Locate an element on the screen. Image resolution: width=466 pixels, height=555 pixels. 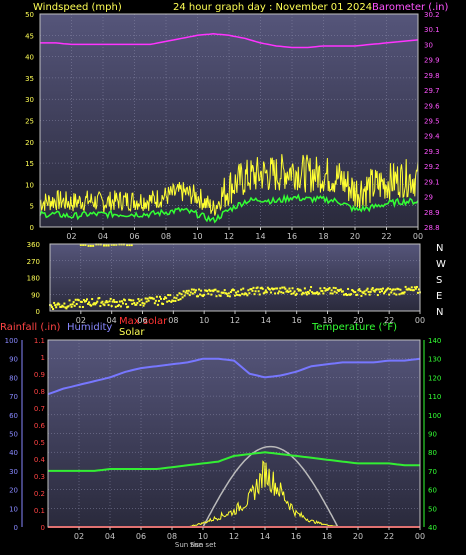
temperature-tick-label: 70 is located at coordinates (432, 472).